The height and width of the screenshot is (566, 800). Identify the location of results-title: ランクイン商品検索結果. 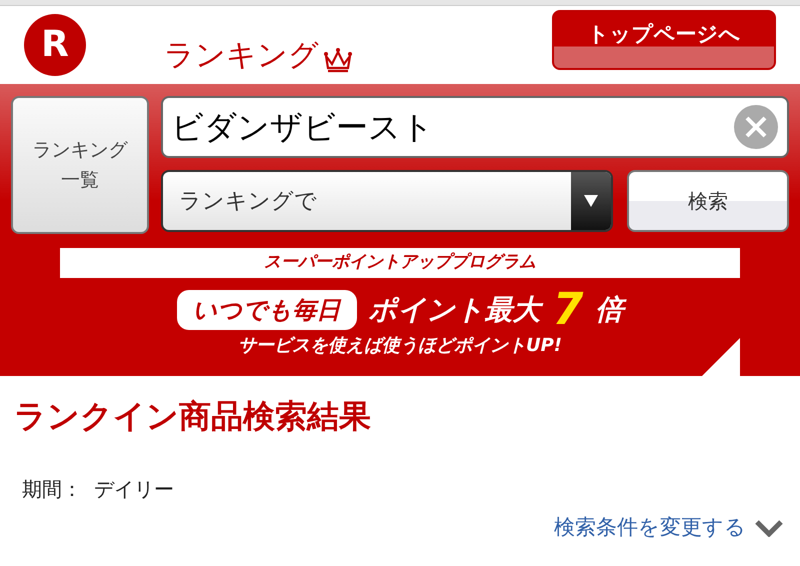
(193, 416).